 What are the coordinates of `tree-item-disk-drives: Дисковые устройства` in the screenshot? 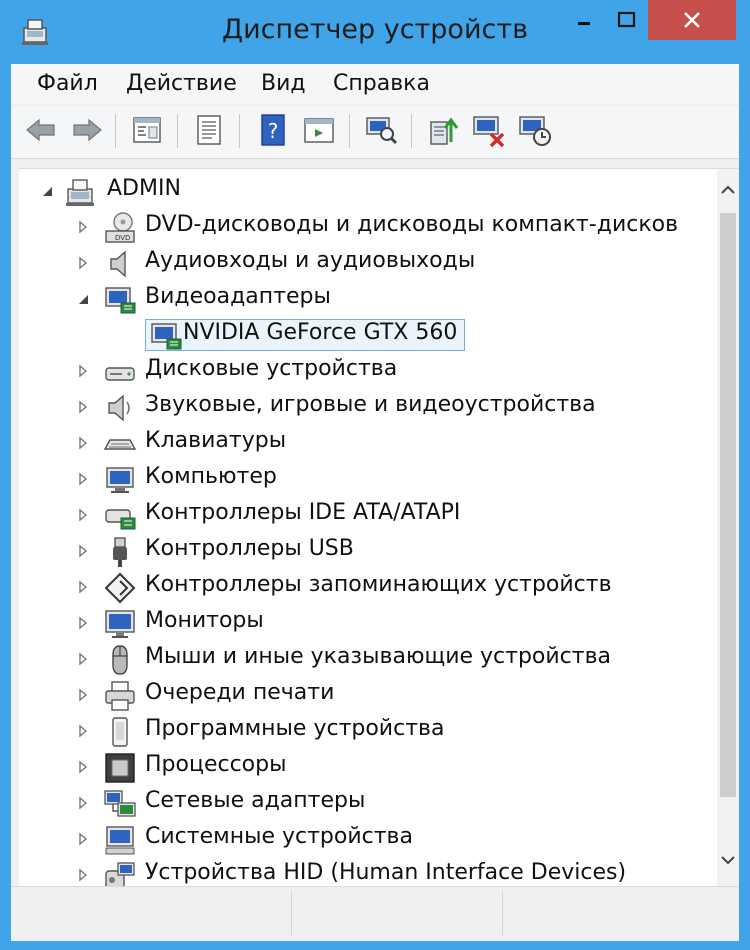 It's located at (364, 372).